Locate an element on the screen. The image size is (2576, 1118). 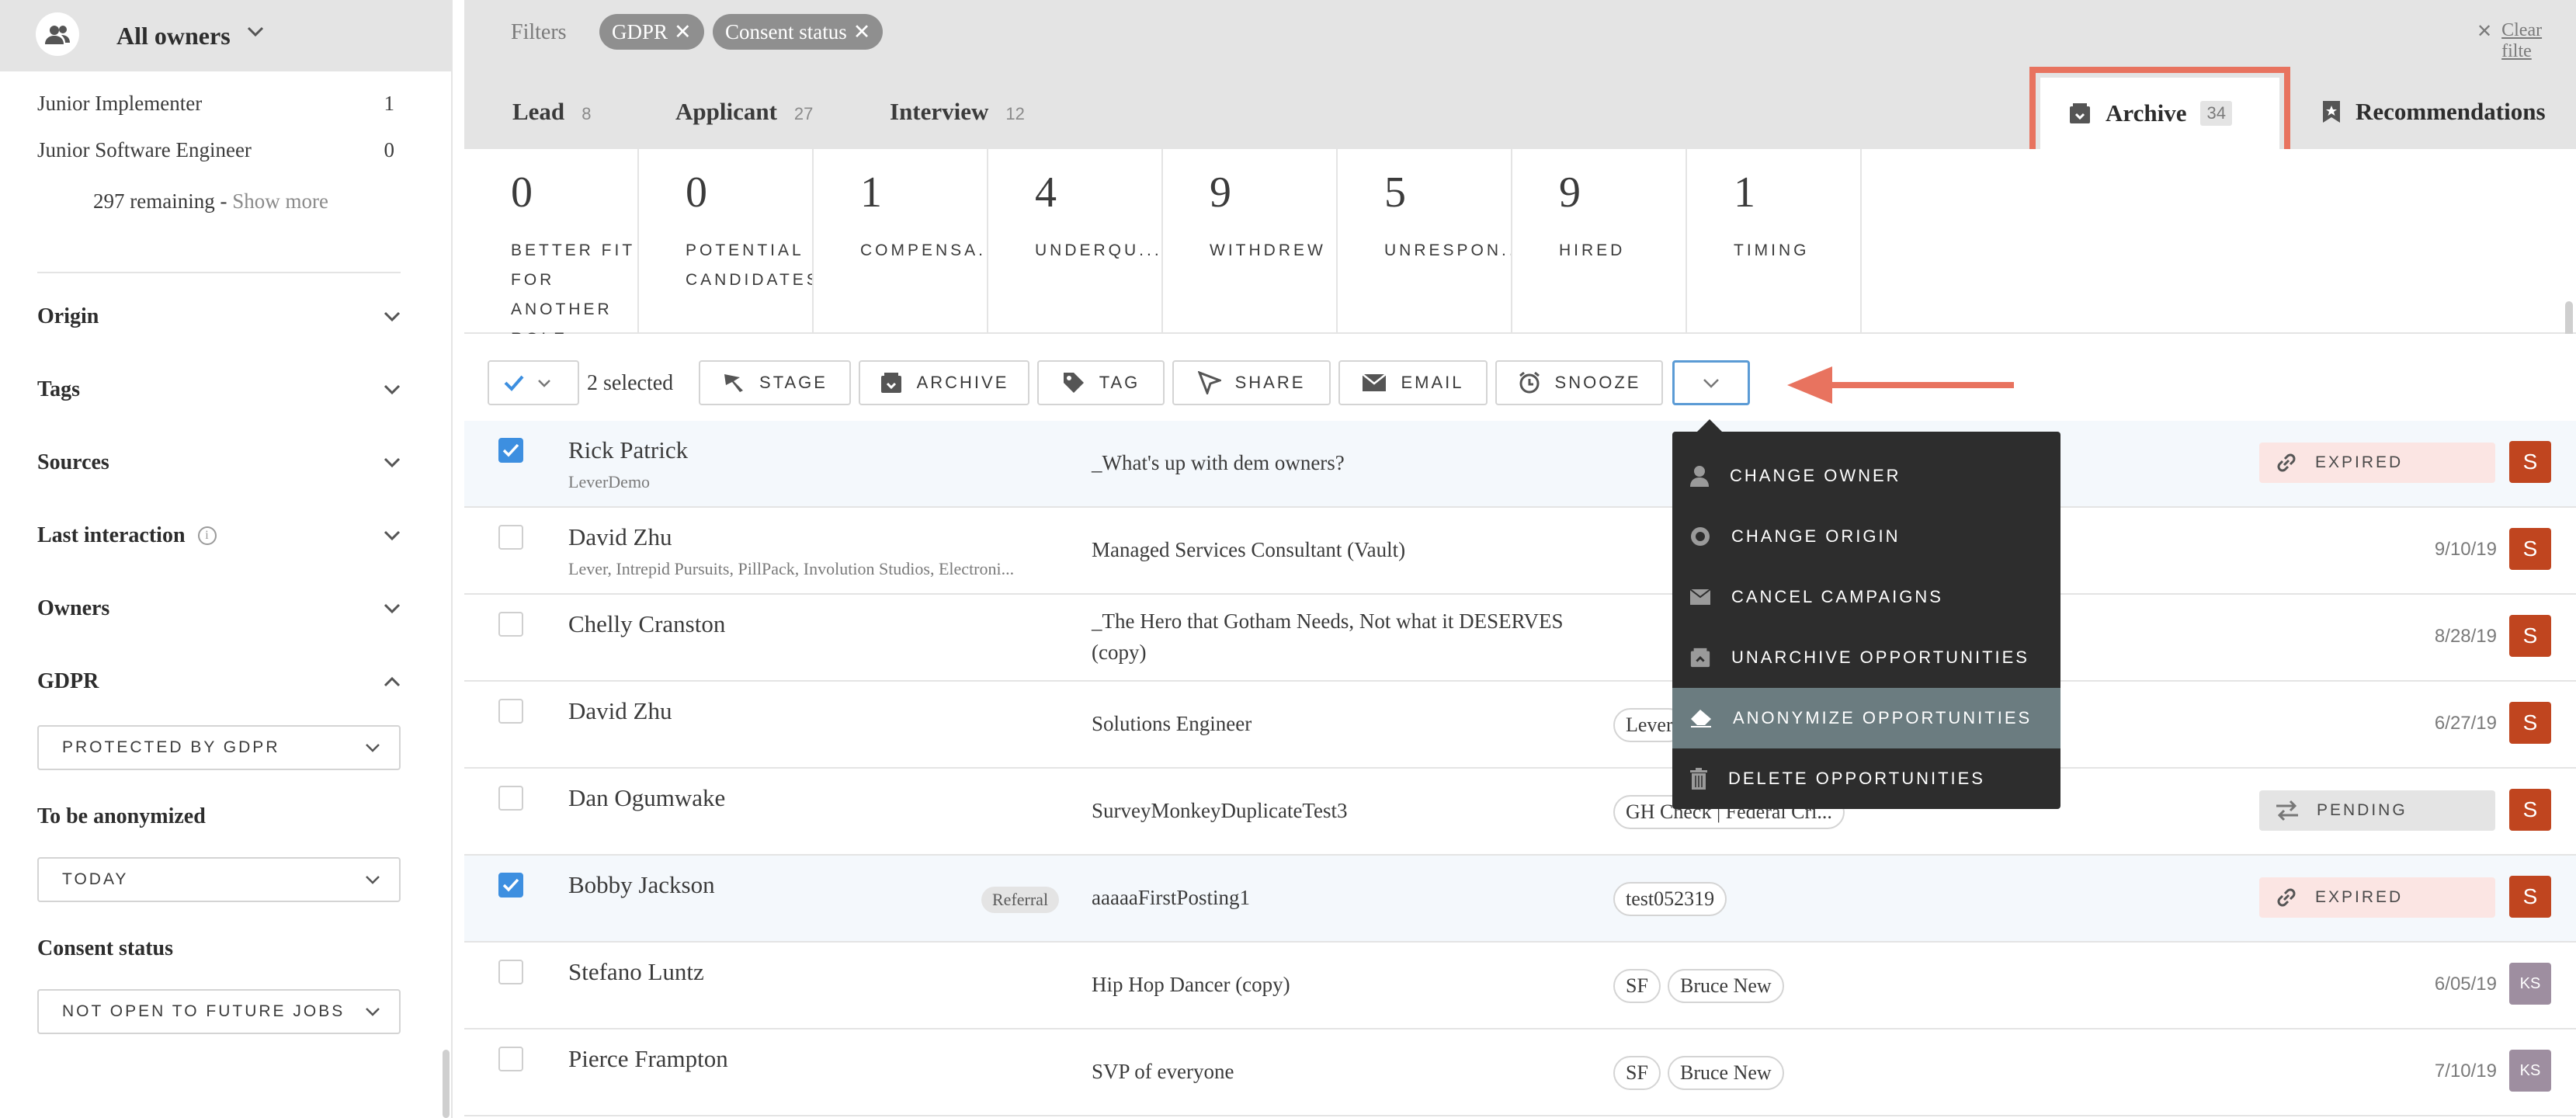
posting-title: Solutions Engineer is located at coordinates (1172, 723).